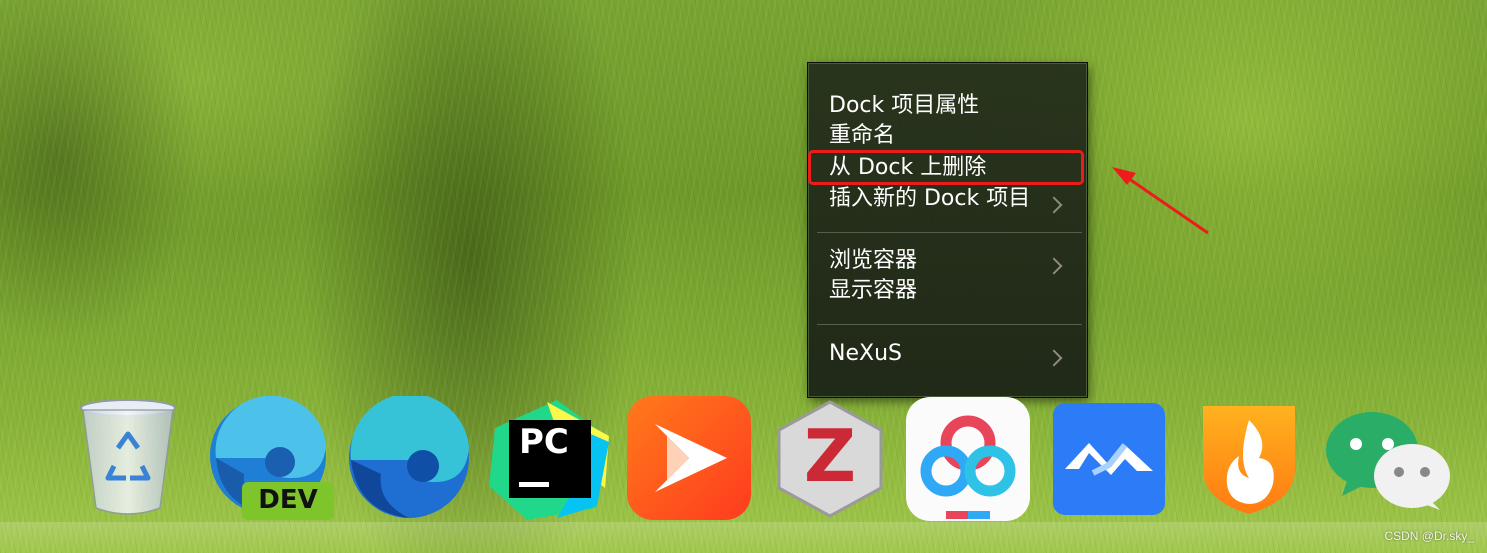  I want to click on menu-item-browse-container: 浏览容器, so click(873, 261).